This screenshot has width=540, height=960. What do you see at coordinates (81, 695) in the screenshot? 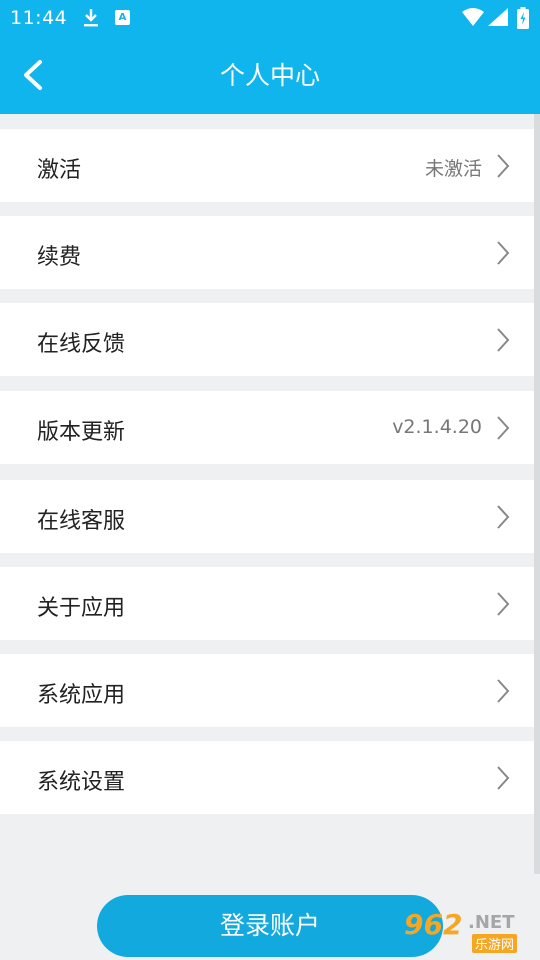
I see `menu-item-label: 系统应用` at bounding box center [81, 695].